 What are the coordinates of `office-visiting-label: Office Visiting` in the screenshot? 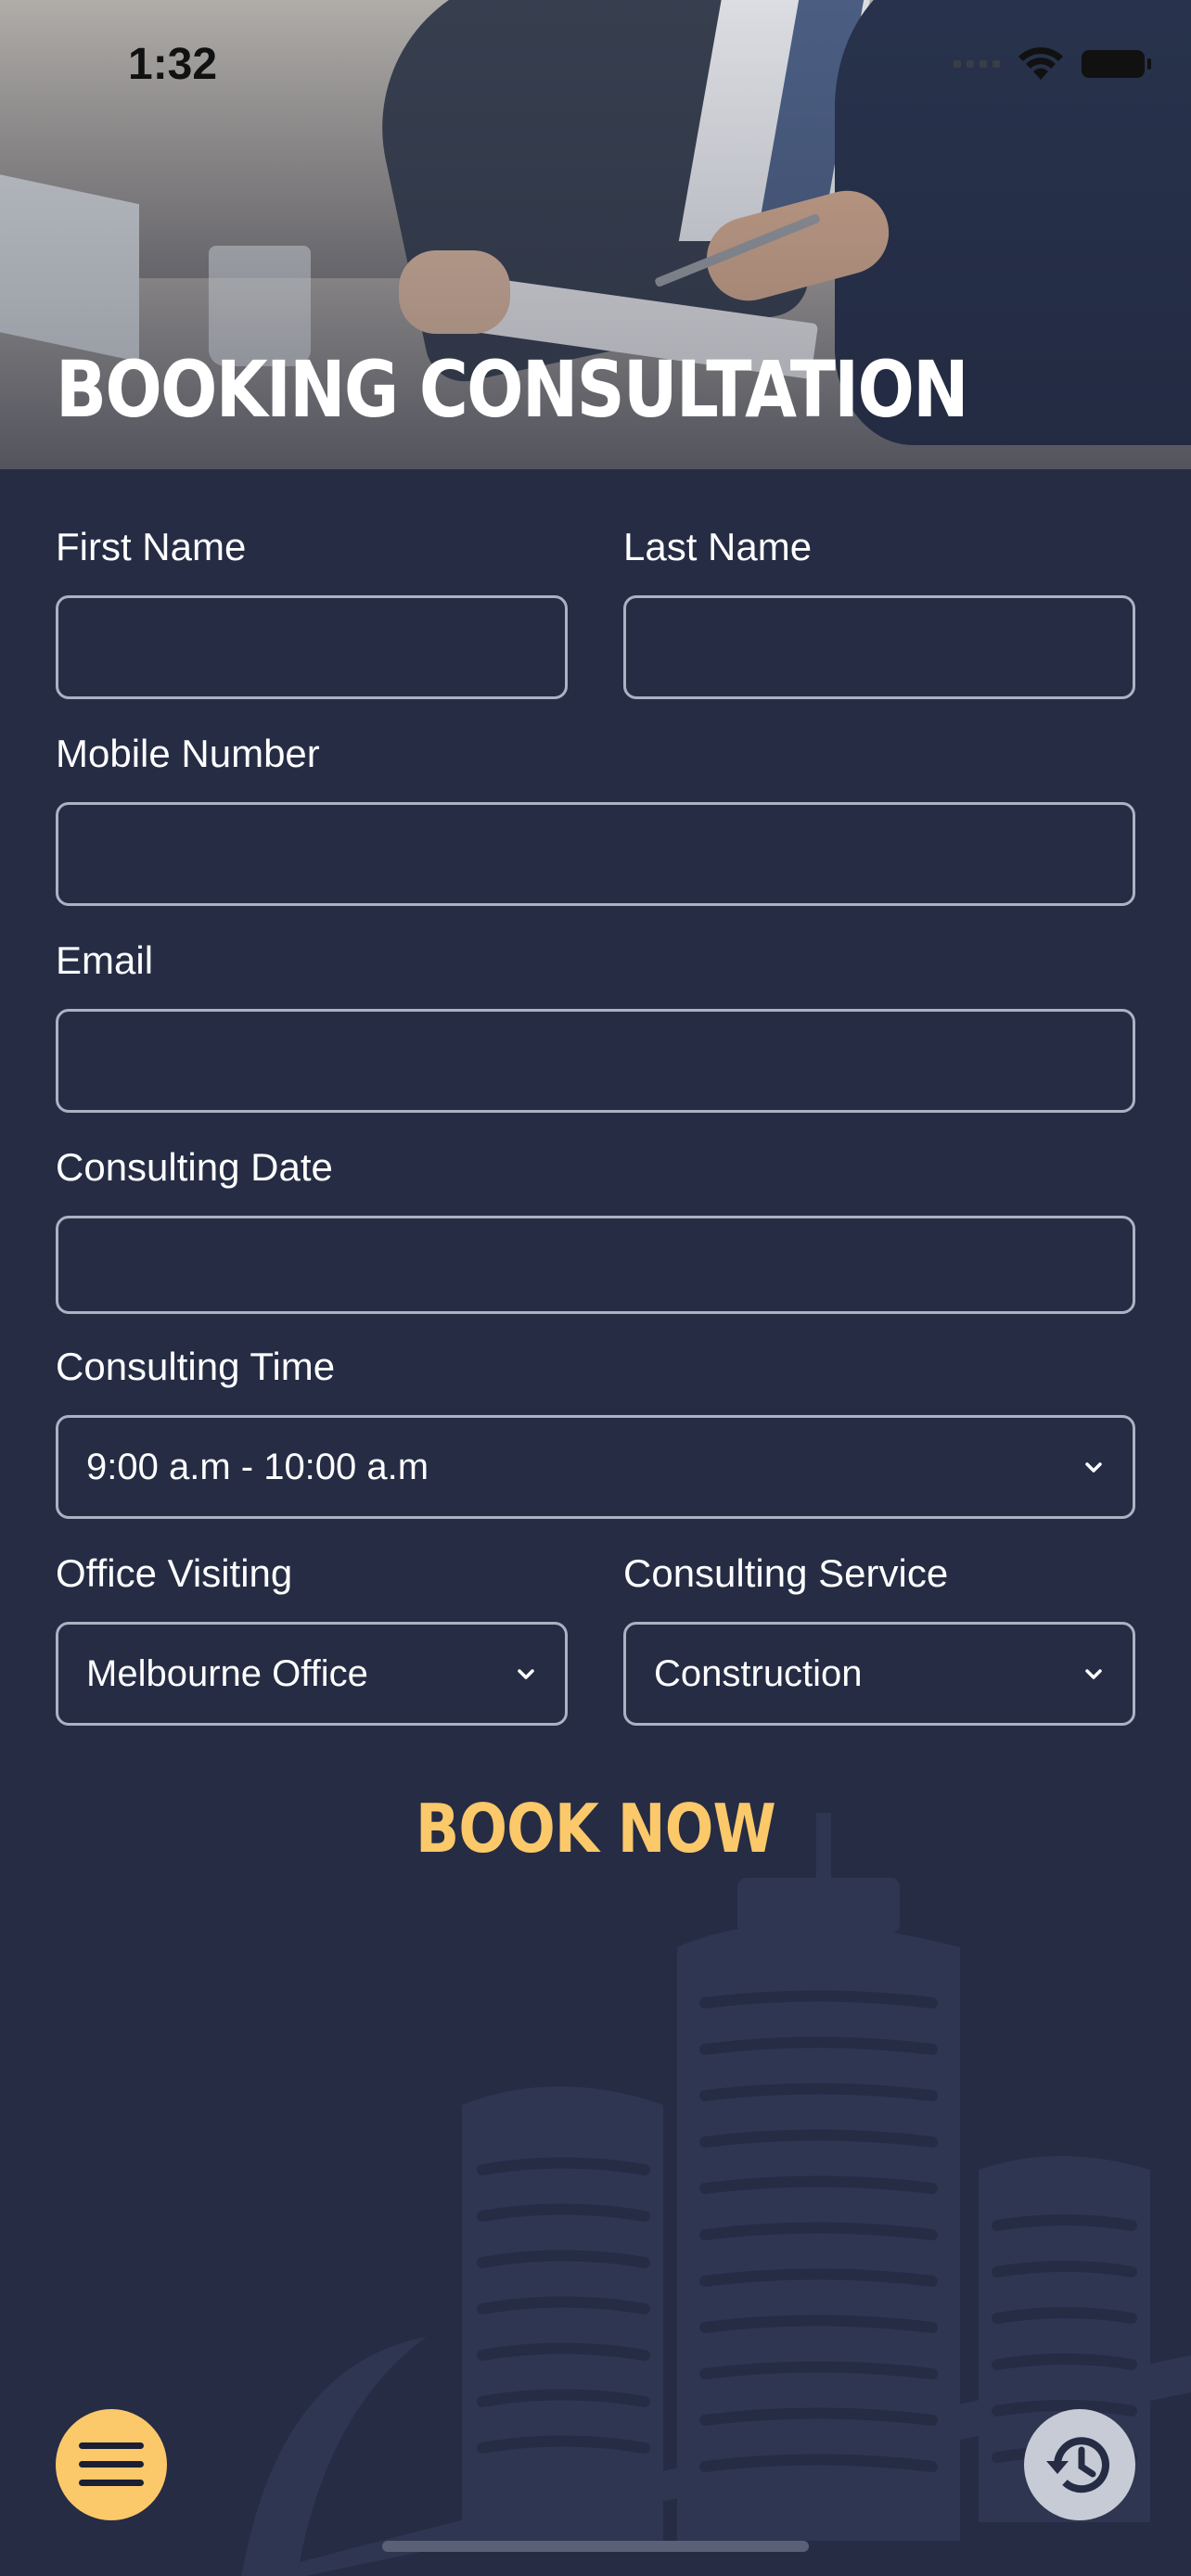 It's located at (174, 1573).